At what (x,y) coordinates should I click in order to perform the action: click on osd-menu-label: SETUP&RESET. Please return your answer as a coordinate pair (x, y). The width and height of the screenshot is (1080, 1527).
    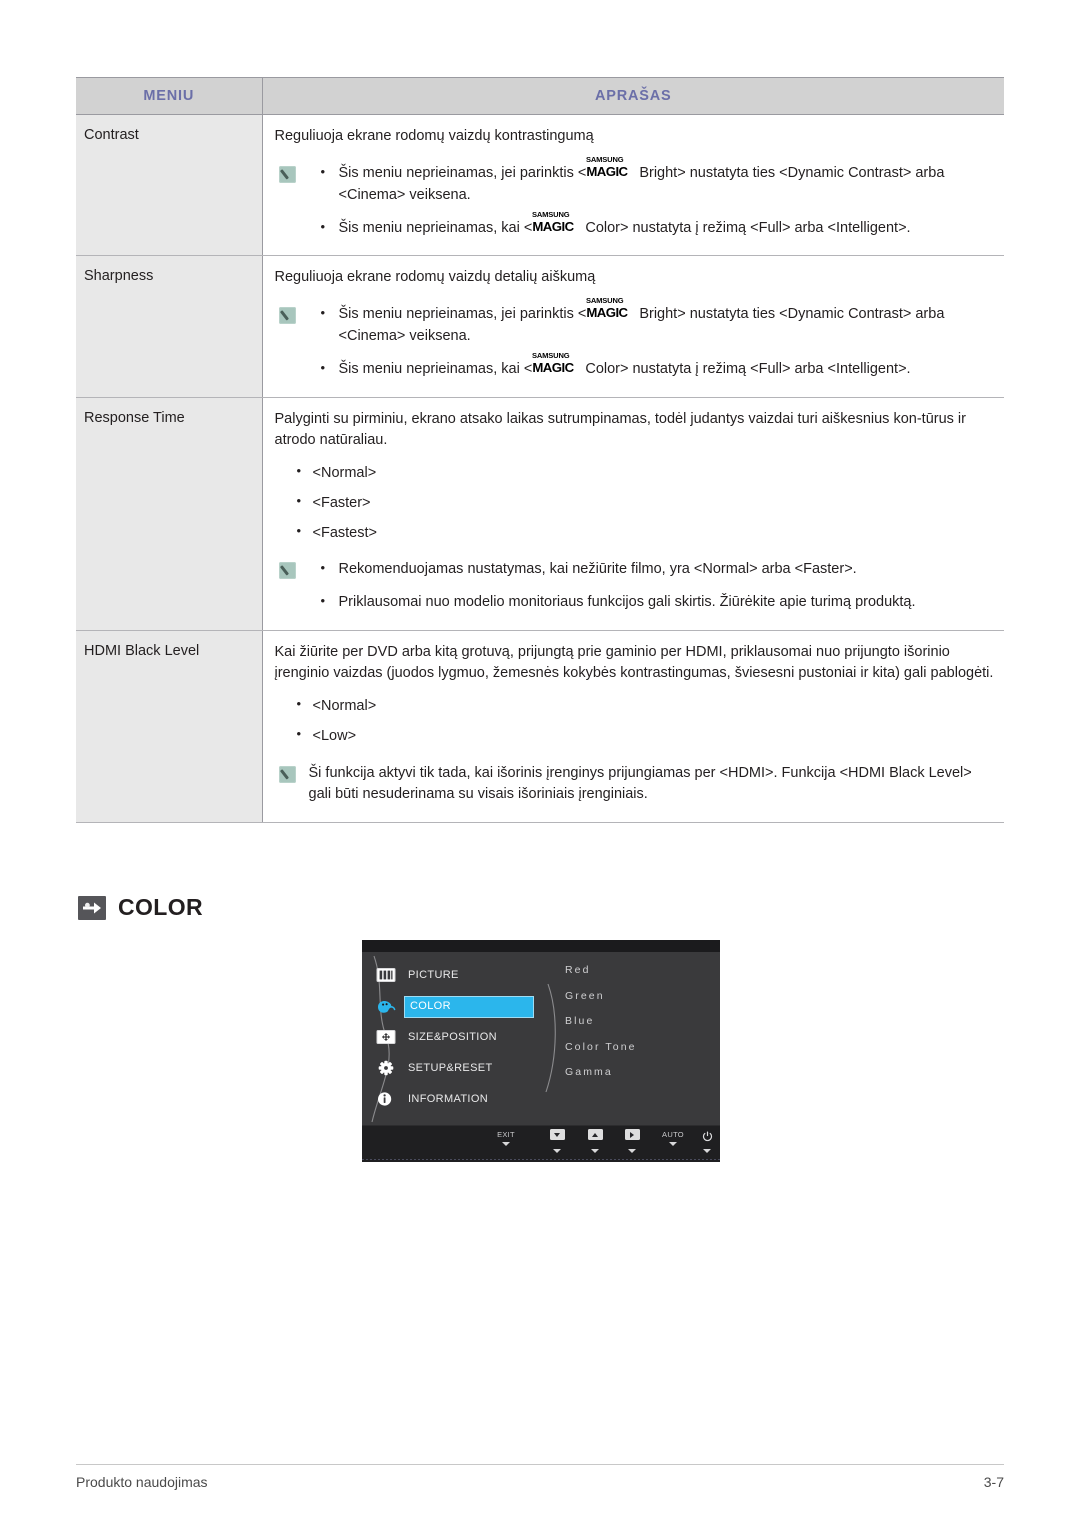
    Looking at the image, I should click on (450, 1068).